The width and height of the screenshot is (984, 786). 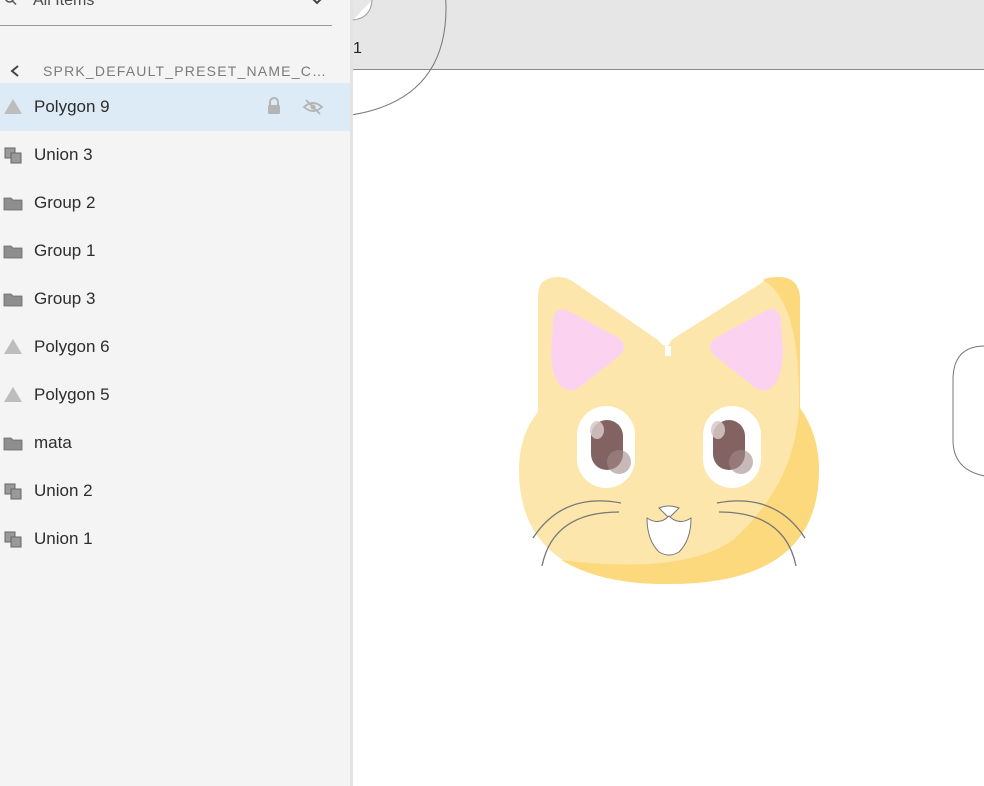 I want to click on layer-name: Union 1, so click(x=63, y=538).